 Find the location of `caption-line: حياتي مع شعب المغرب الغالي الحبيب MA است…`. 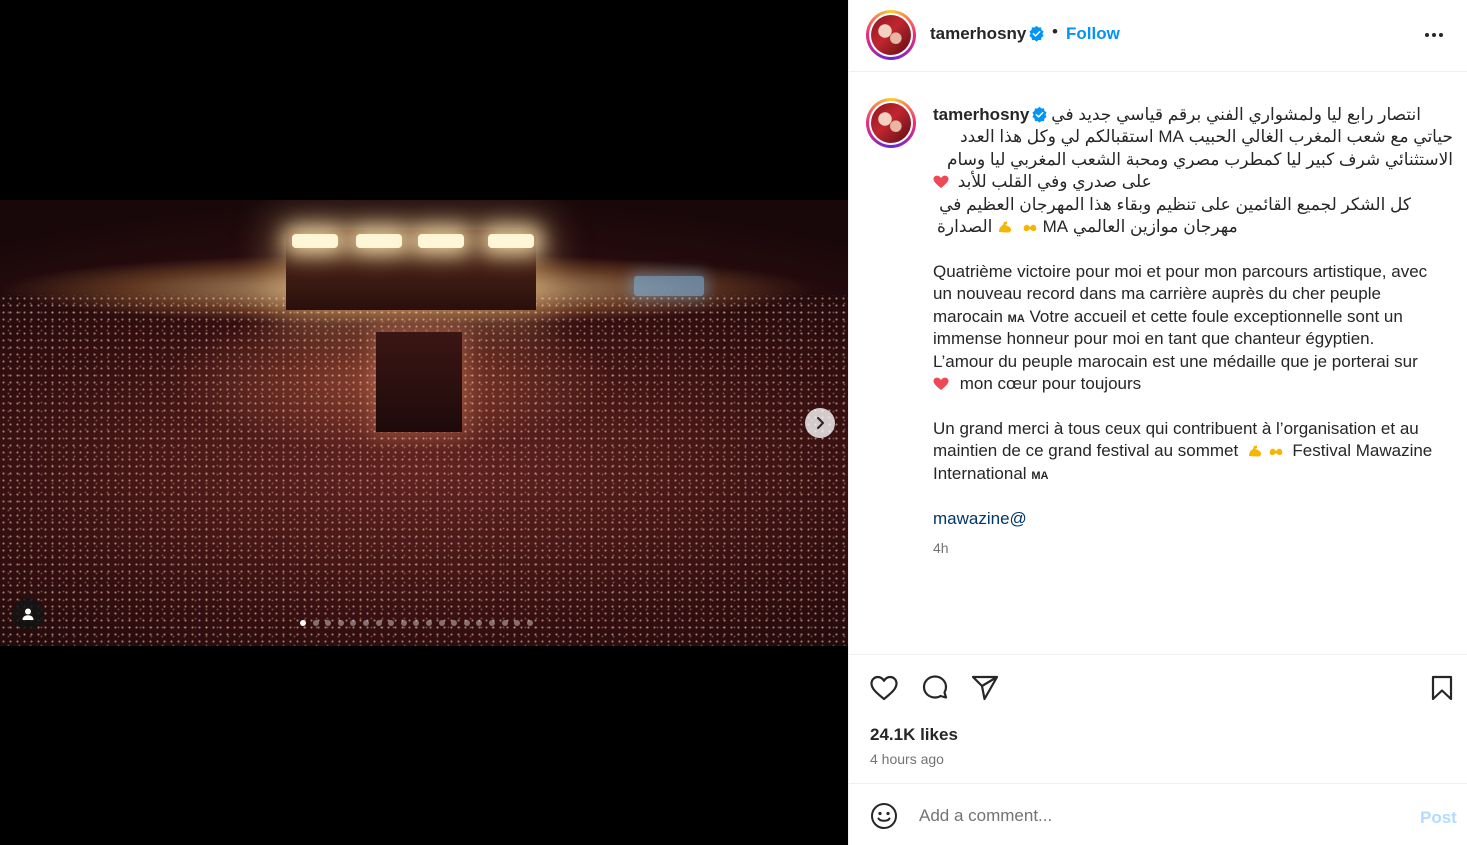

caption-line: حياتي مع شعب المغرب الغالي الحبيب MA است… is located at coordinates (1206, 136).